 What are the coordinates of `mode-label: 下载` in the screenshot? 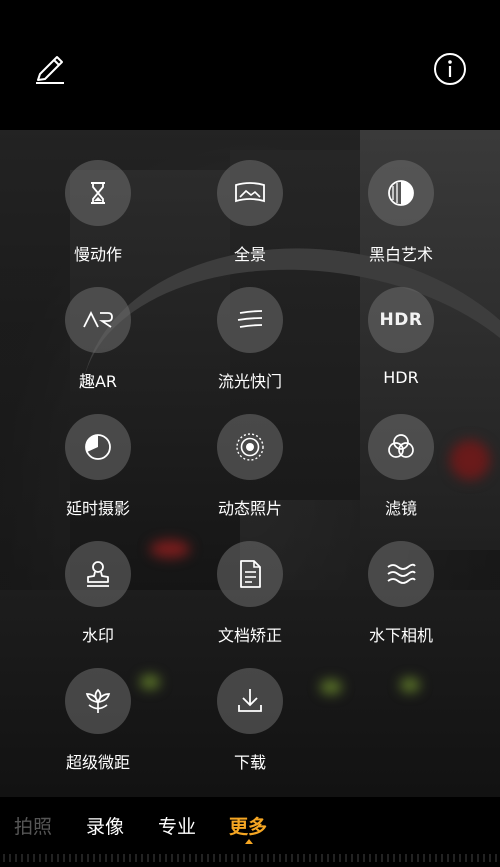 It's located at (249, 762).